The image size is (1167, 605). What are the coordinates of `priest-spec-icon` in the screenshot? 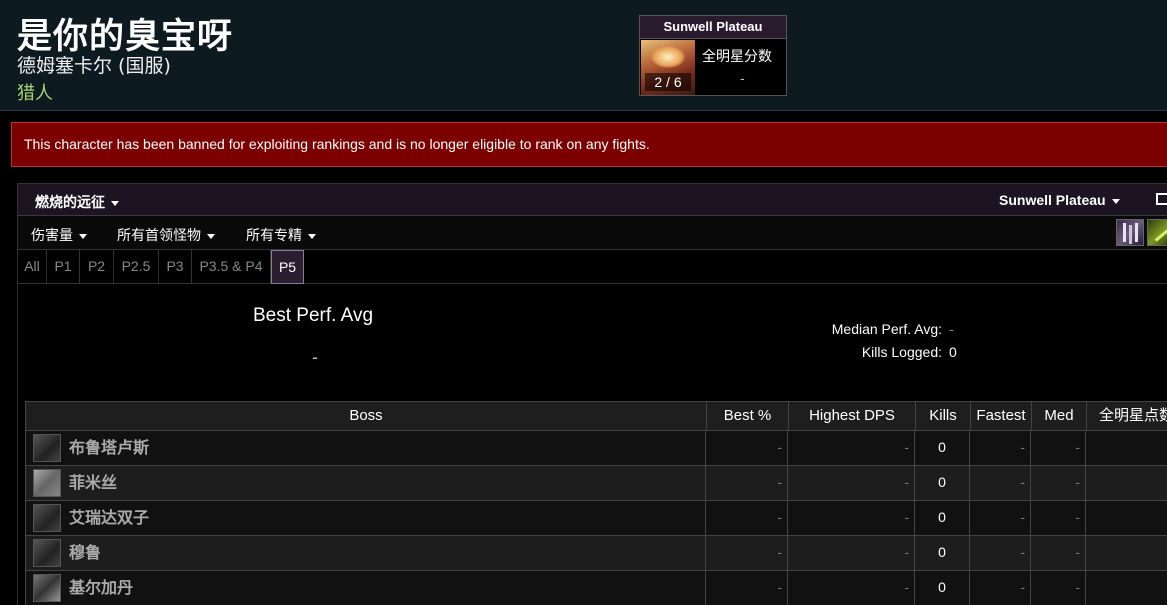 It's located at (1130, 232).